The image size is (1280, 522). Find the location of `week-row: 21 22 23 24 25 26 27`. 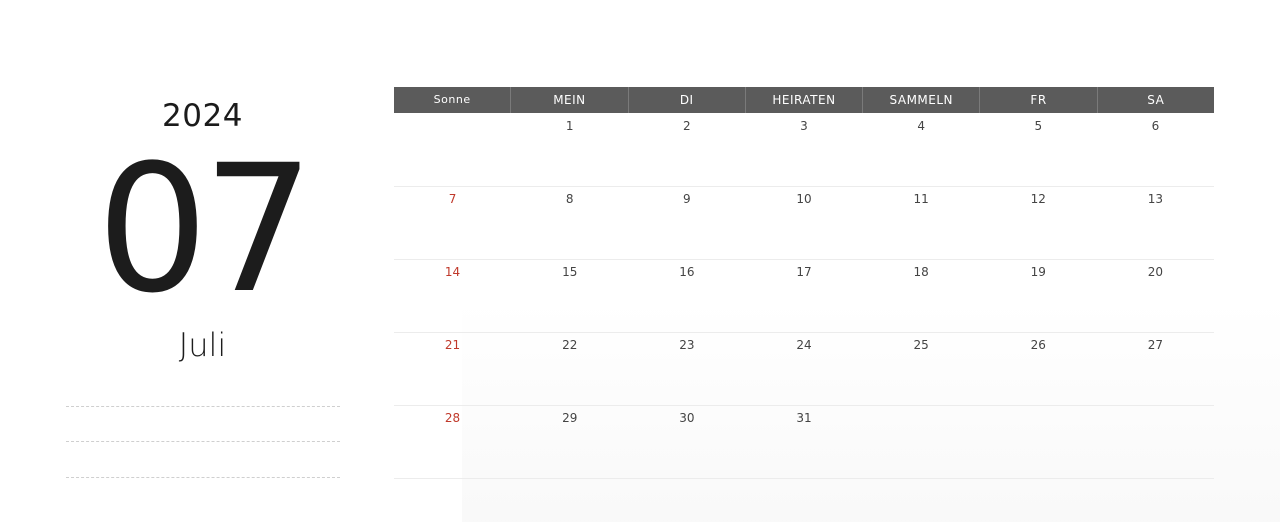

week-row: 21 22 23 24 25 26 27 is located at coordinates (804, 369).